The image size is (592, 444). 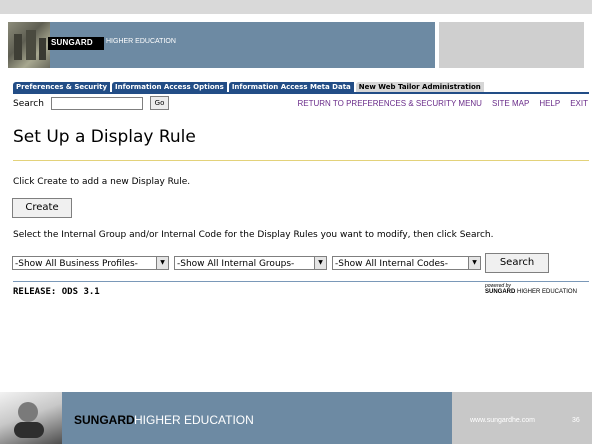 What do you see at coordinates (169, 87) in the screenshot?
I see `tab-information-access-options: Information Access Options` at bounding box center [169, 87].